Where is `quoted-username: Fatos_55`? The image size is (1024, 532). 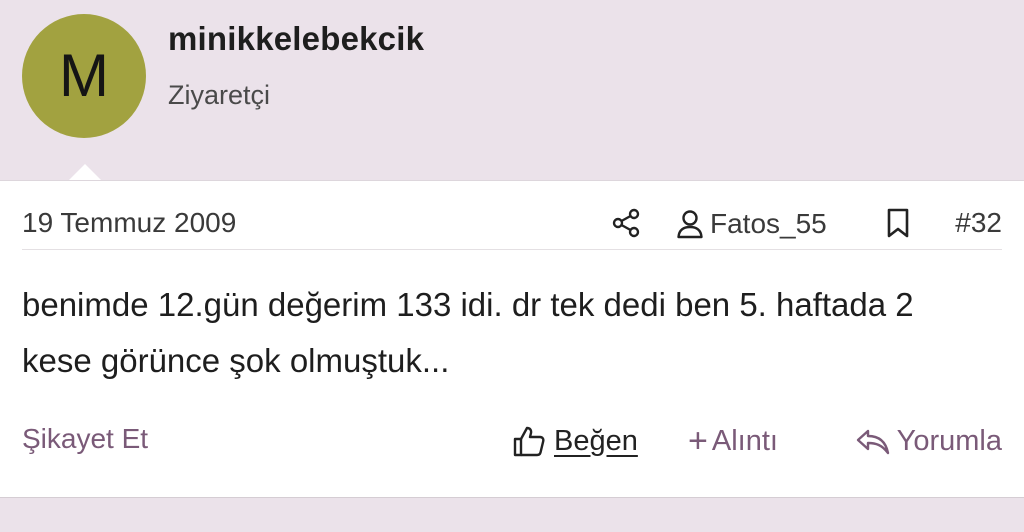
quoted-username: Fatos_55 is located at coordinates (768, 223).